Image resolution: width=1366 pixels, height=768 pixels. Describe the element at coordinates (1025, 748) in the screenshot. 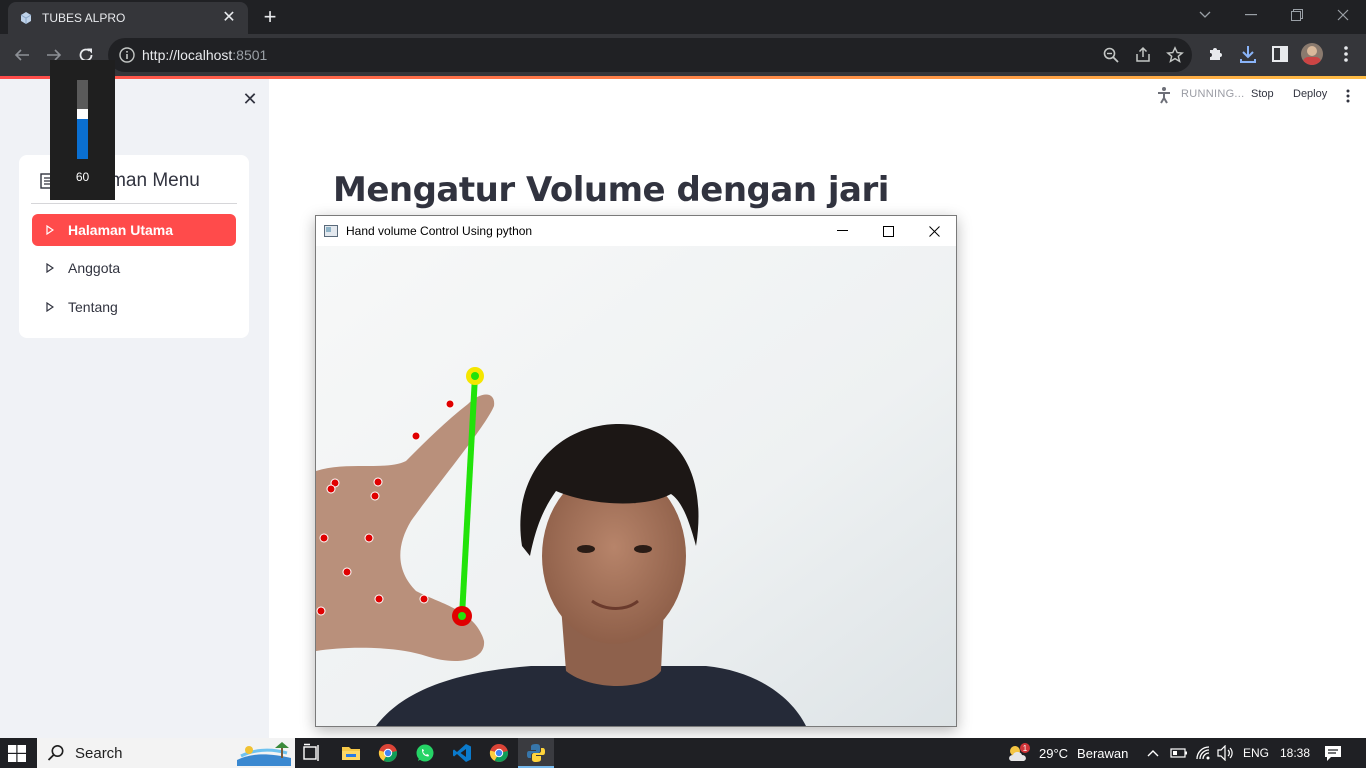

I see `notification-badge: 1` at that location.